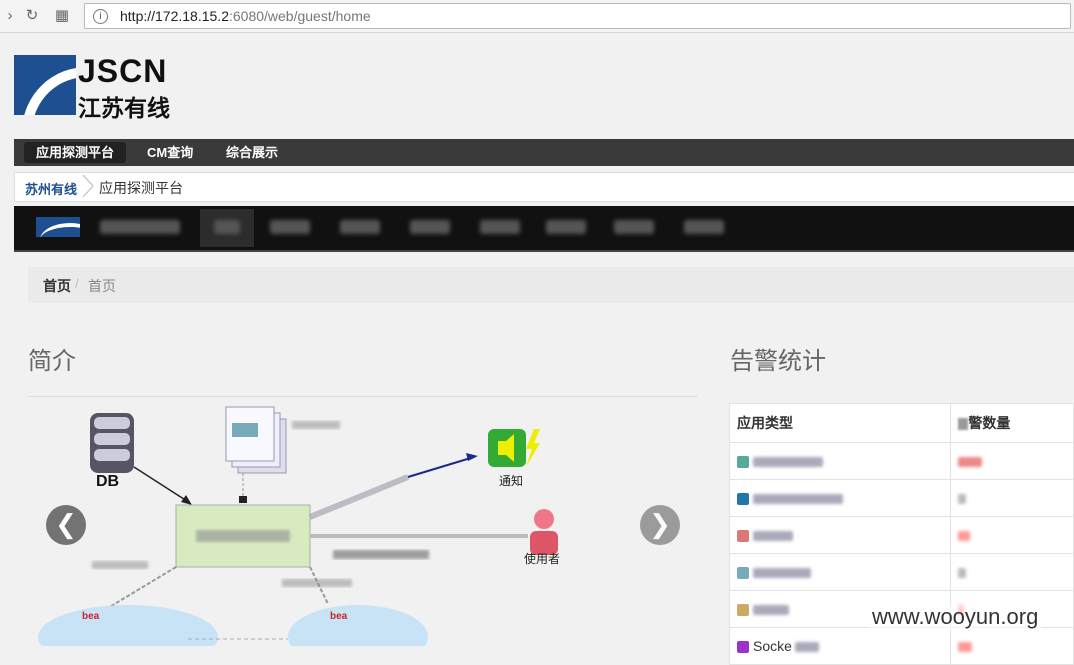  Describe the element at coordinates (45, 85) in the screenshot. I see `logo-mark-icon` at that location.